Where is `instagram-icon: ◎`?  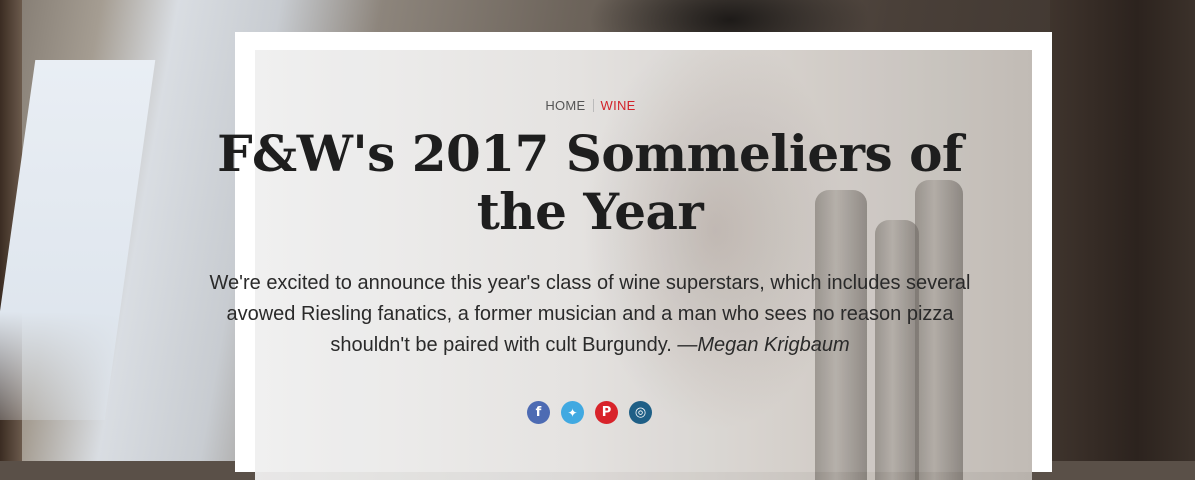
instagram-icon: ◎ is located at coordinates (640, 412).